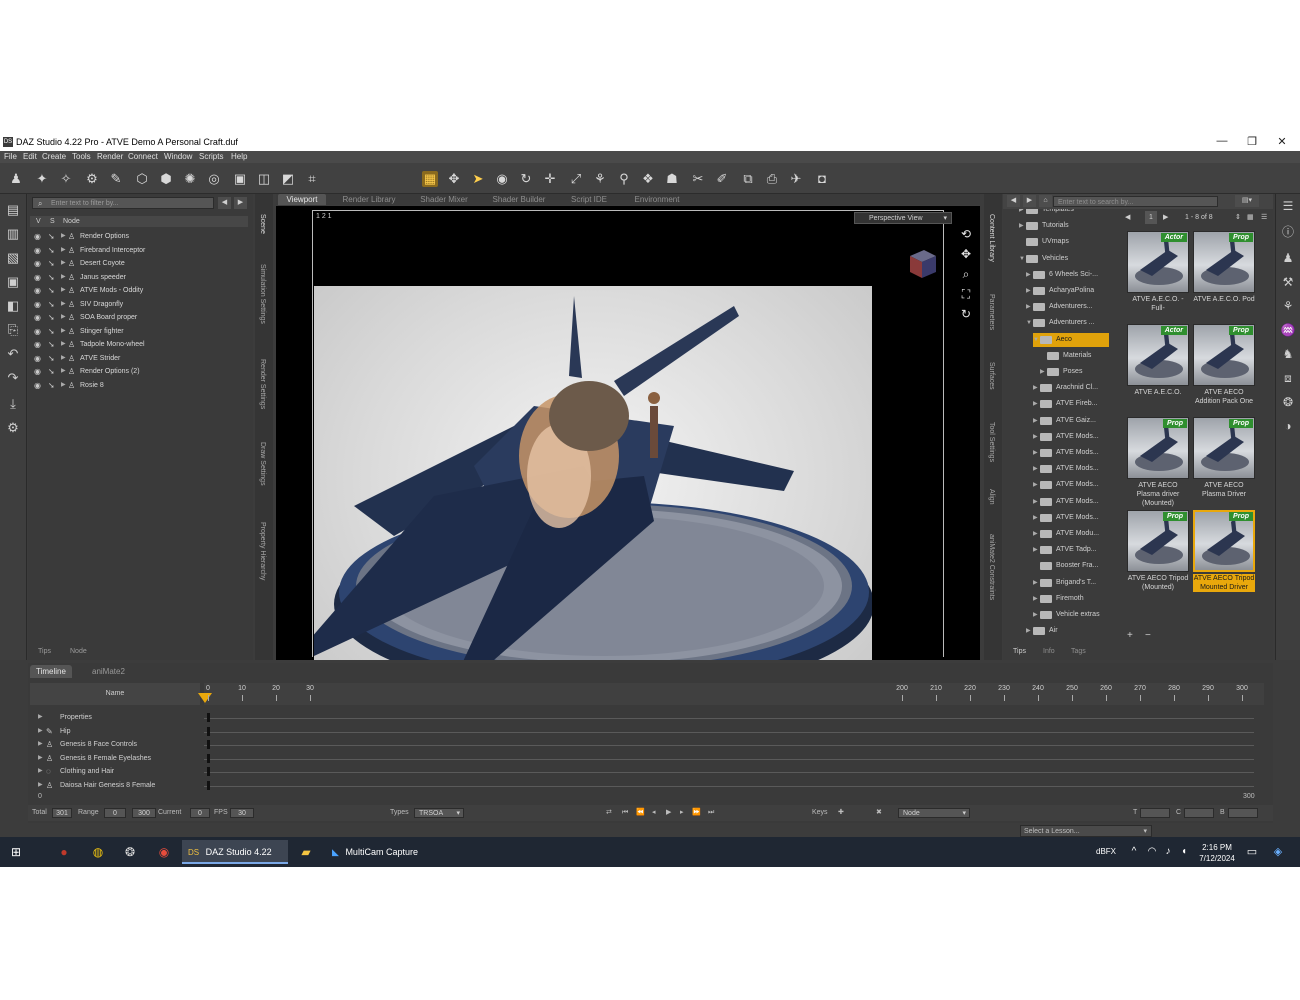  Describe the element at coordinates (312, 179) in the screenshot. I see `crop-icon: ⌗` at that location.